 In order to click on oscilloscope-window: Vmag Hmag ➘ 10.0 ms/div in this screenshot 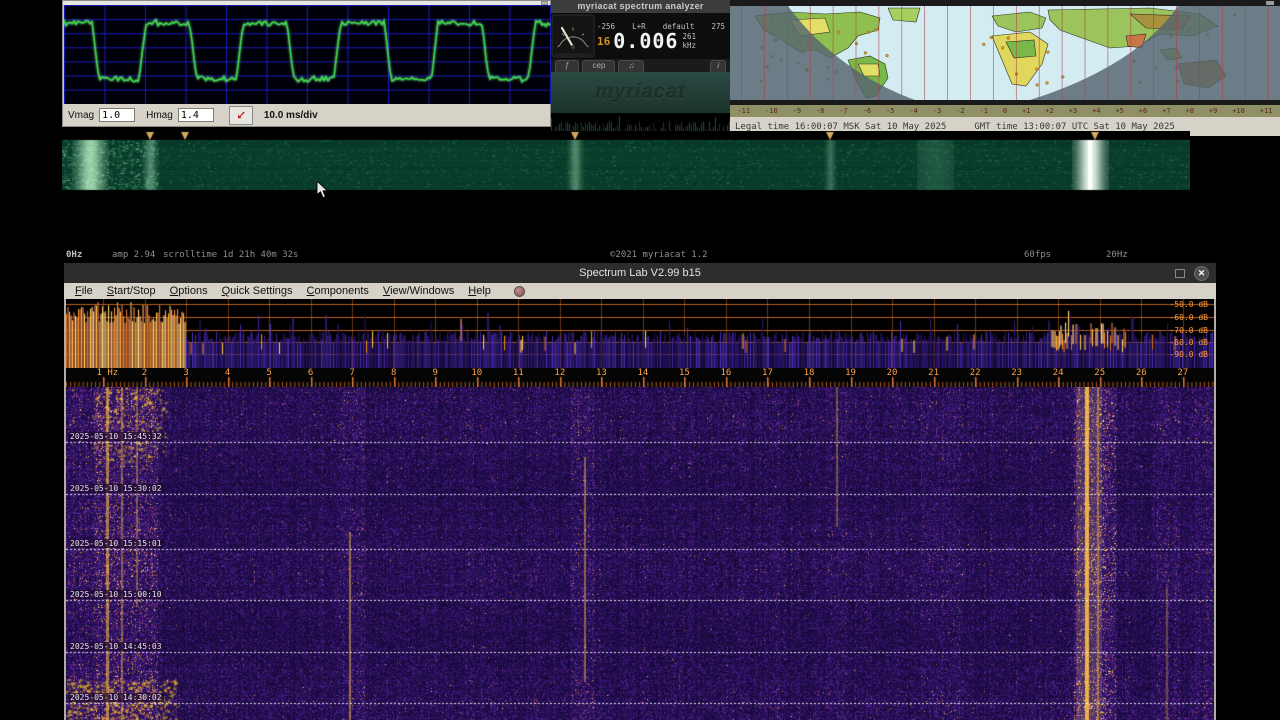, I will do `click(306, 63)`.